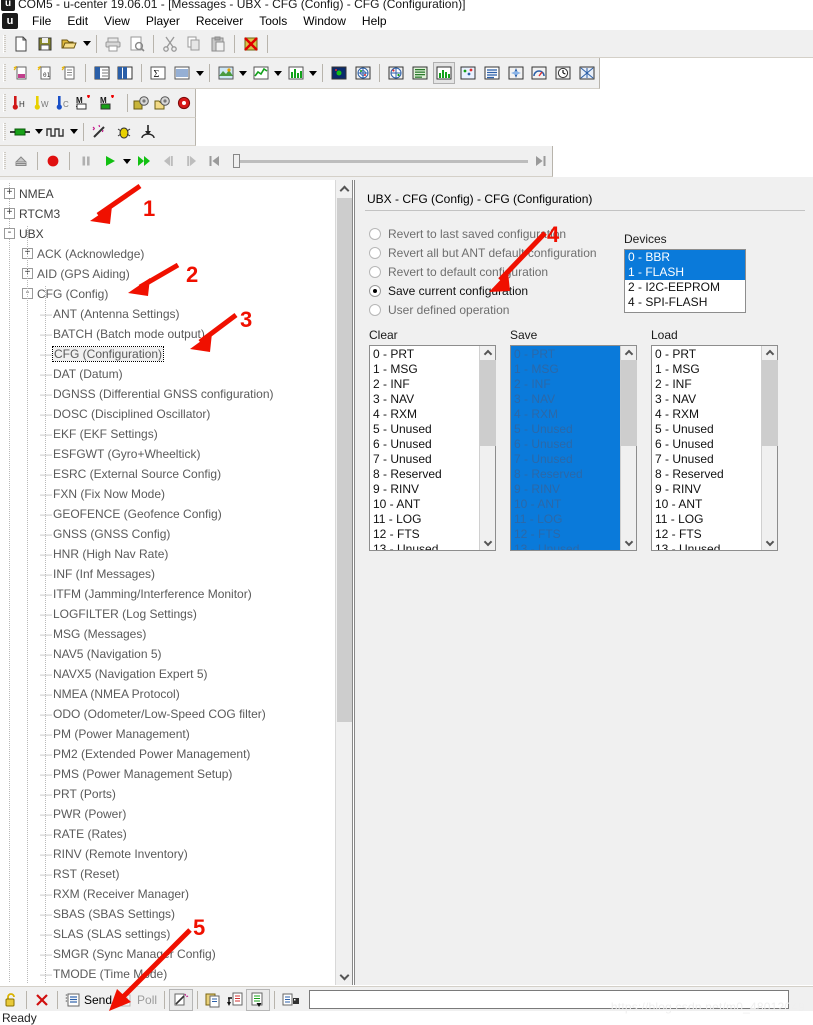 The width and height of the screenshot is (813, 1025). Describe the element at coordinates (565, 444) in the screenshot. I see `mask-list-item: 6 - Unused` at that location.